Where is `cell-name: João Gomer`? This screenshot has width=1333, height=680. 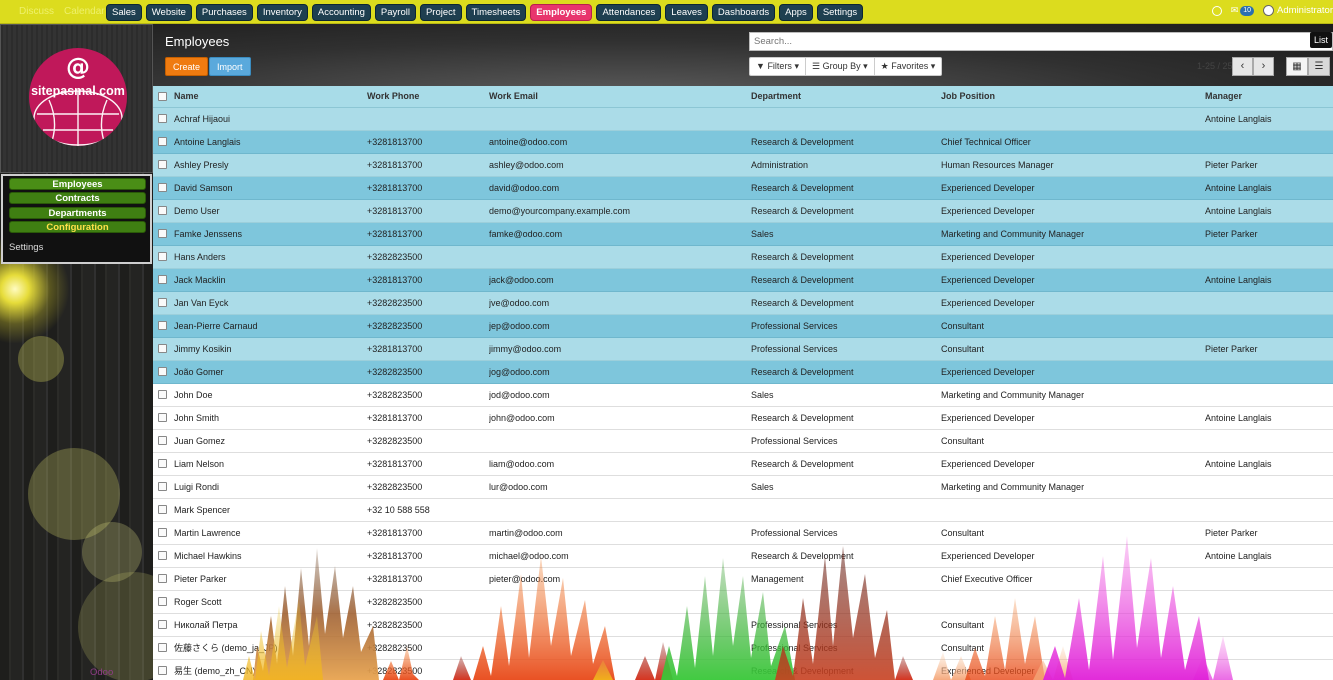 cell-name: João Gomer is located at coordinates (199, 372).